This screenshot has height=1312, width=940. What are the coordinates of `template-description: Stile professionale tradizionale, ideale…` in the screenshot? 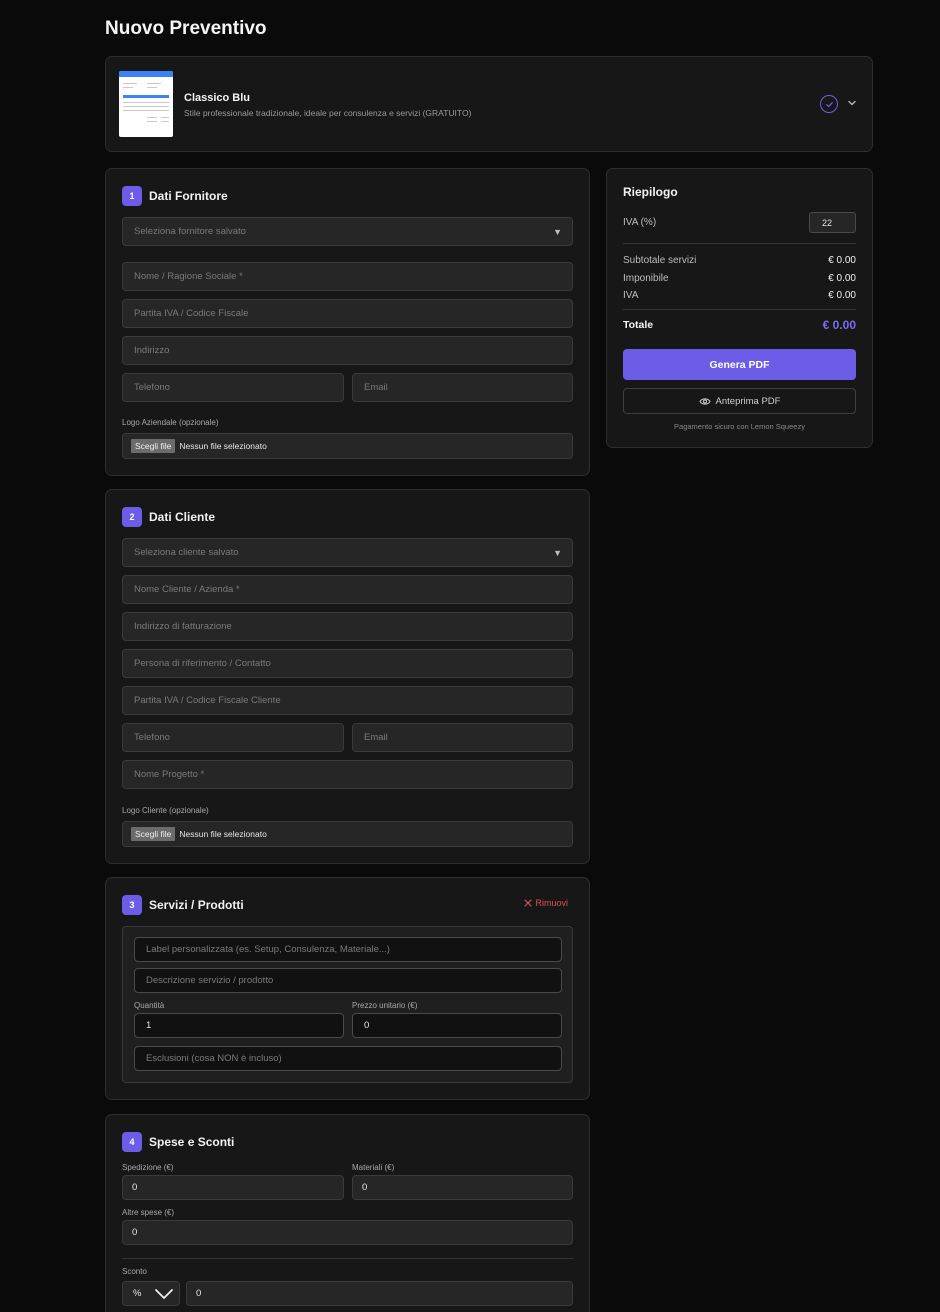 It's located at (328, 113).